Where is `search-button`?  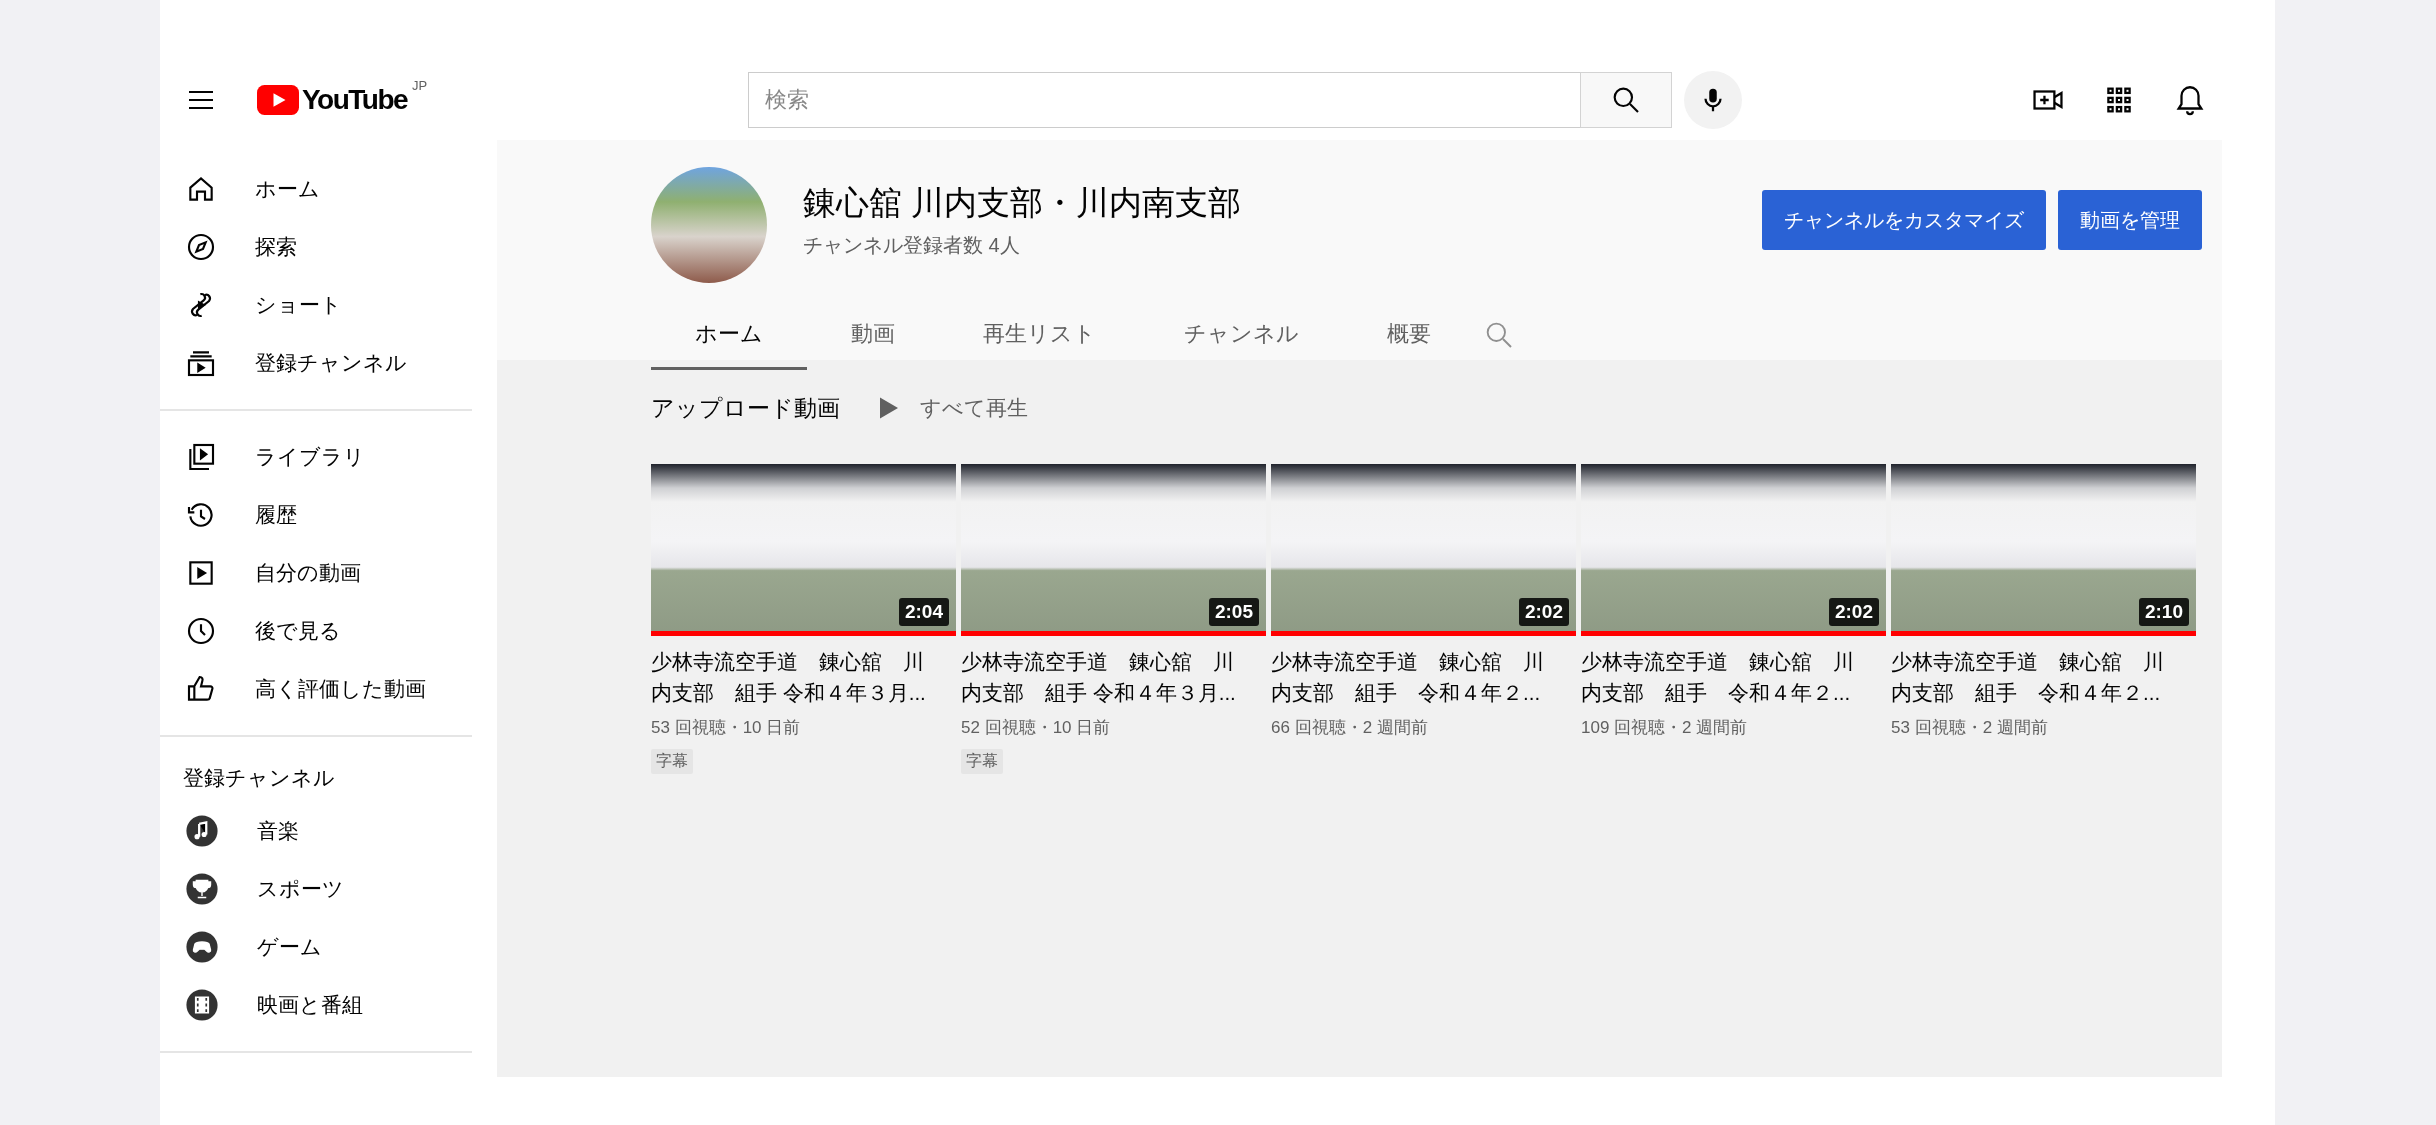
search-button is located at coordinates (1626, 100).